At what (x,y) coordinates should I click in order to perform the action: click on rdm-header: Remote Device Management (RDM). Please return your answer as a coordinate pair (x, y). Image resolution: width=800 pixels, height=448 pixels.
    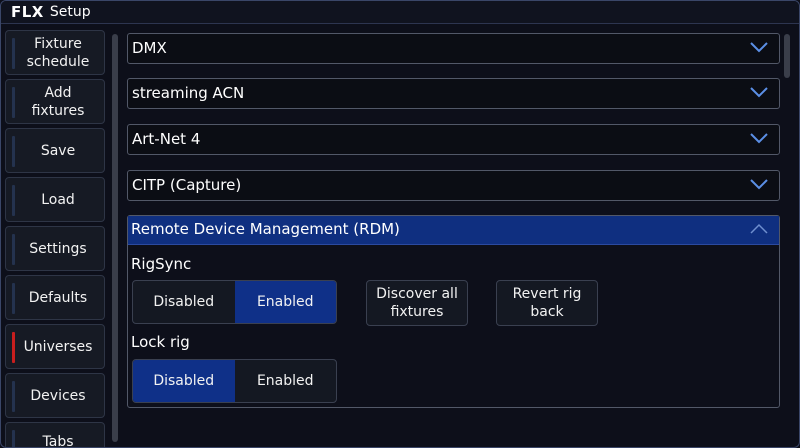
    Looking at the image, I should click on (453, 230).